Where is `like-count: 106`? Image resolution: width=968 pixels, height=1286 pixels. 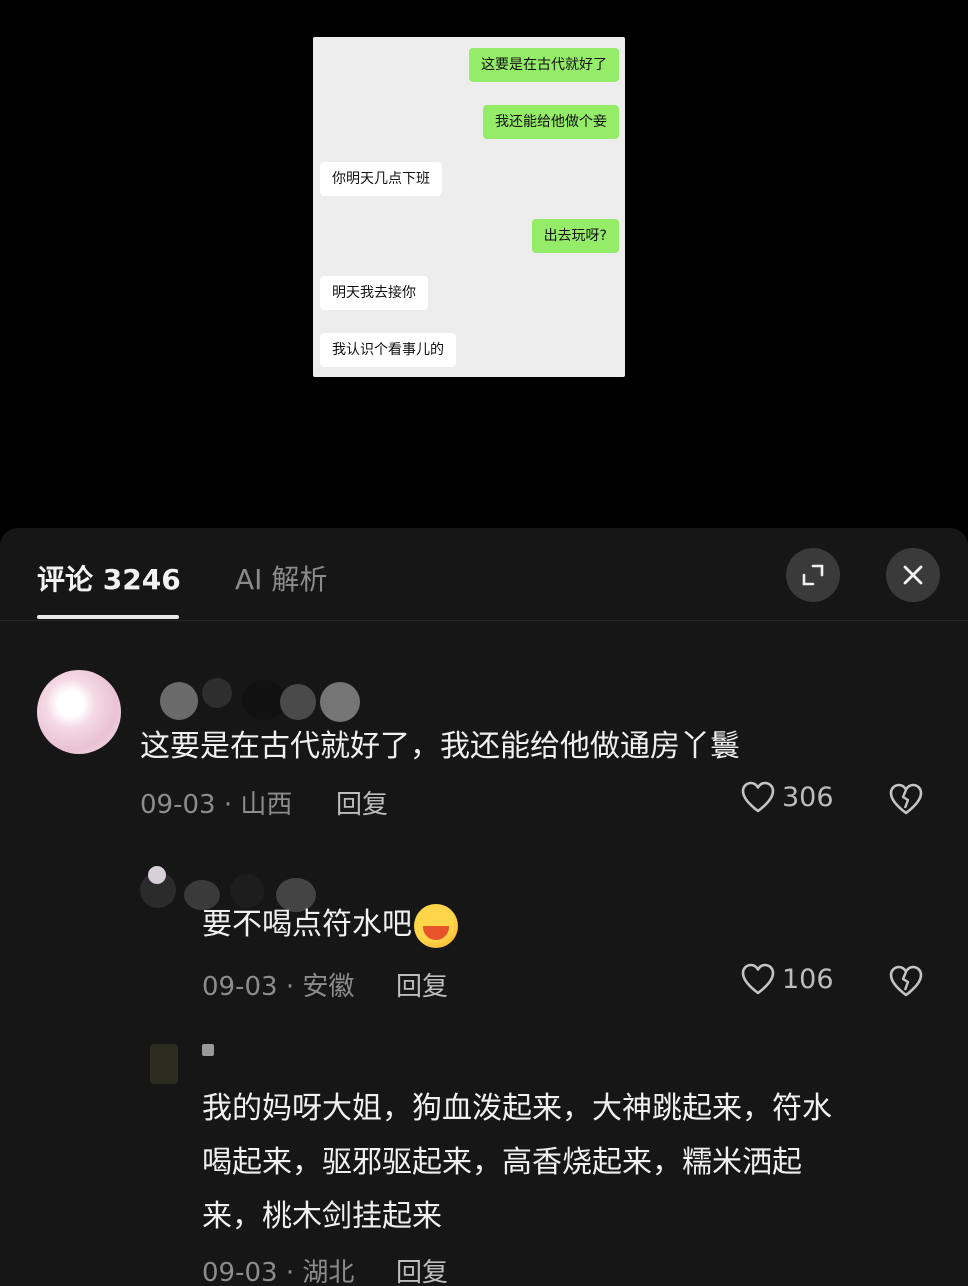
like-count: 106 is located at coordinates (808, 979).